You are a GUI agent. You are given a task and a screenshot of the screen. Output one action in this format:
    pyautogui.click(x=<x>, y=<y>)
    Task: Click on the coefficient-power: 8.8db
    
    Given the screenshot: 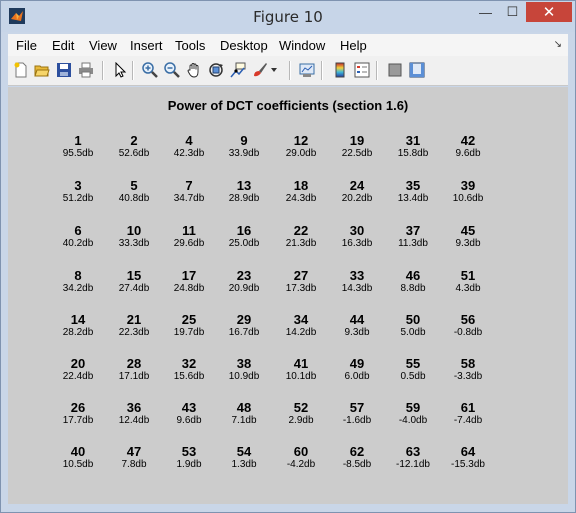 What is the action you would take?
    pyautogui.click(x=413, y=288)
    